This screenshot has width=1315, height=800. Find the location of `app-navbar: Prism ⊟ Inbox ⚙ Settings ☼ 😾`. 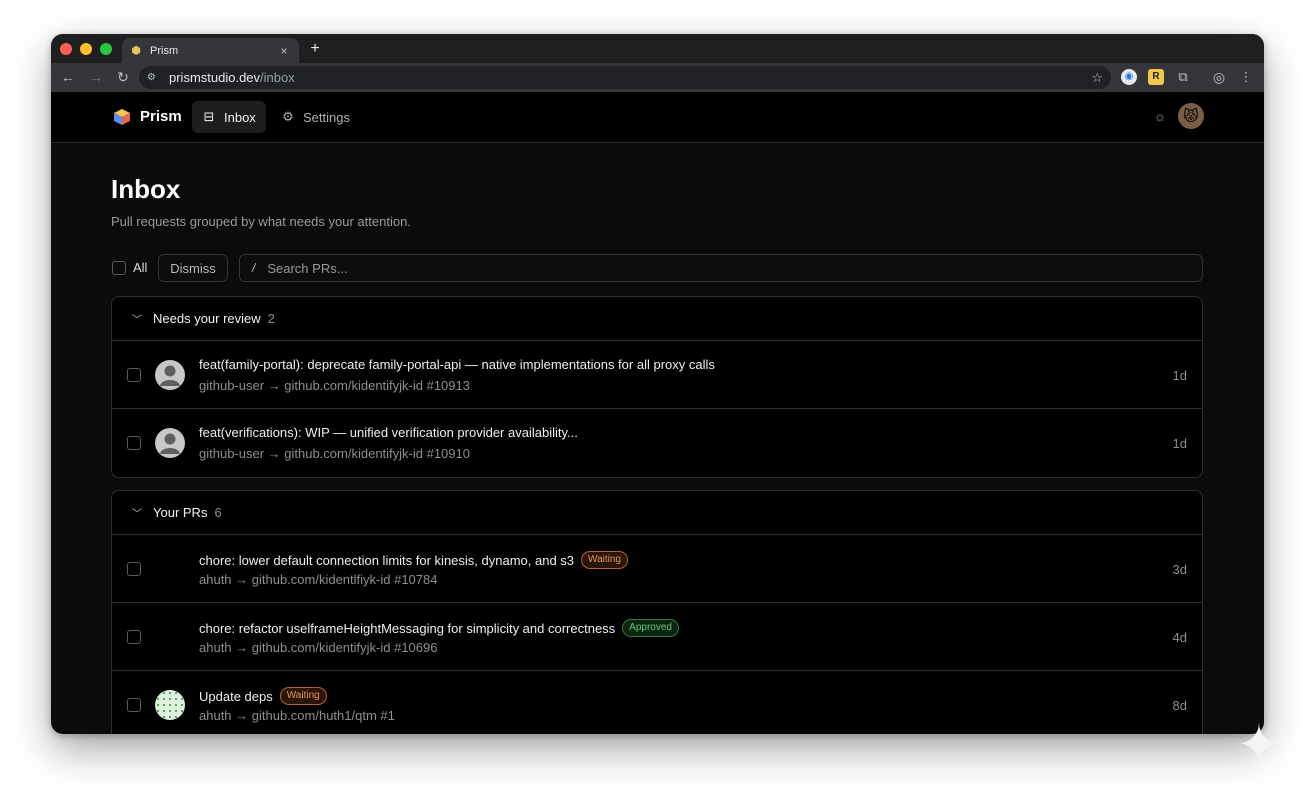

app-navbar: Prism ⊟ Inbox ⚙ Settings ☼ 😾 is located at coordinates (657, 117).